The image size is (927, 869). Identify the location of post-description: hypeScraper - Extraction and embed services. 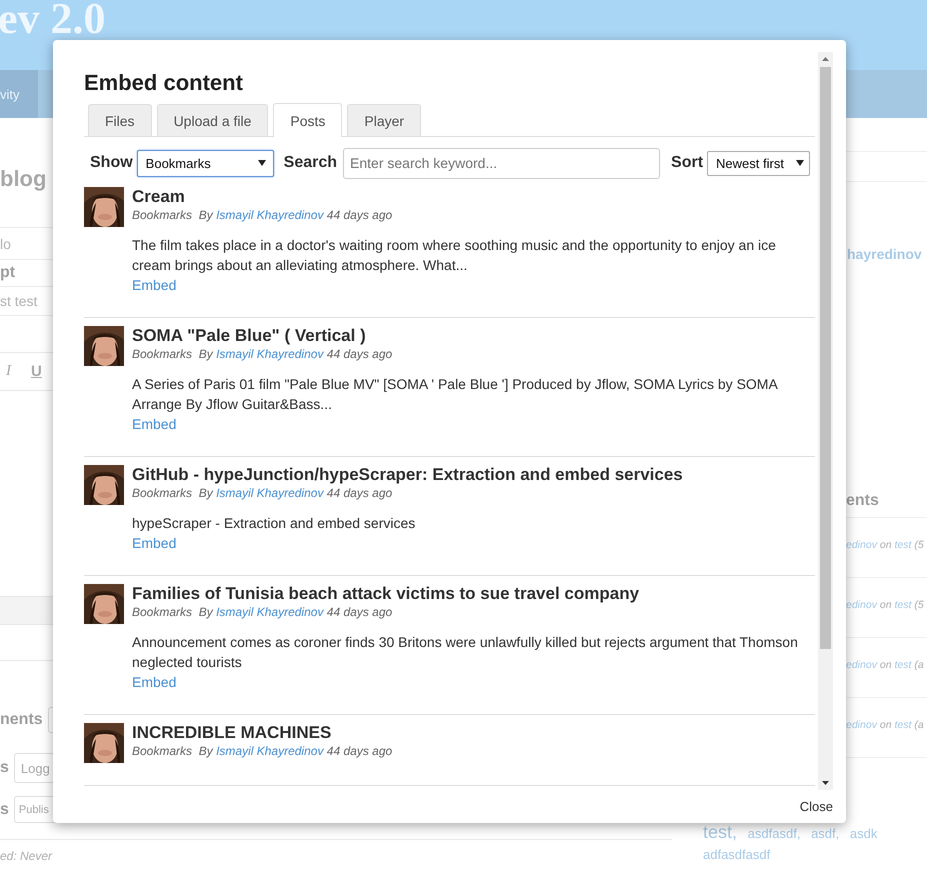
(274, 523).